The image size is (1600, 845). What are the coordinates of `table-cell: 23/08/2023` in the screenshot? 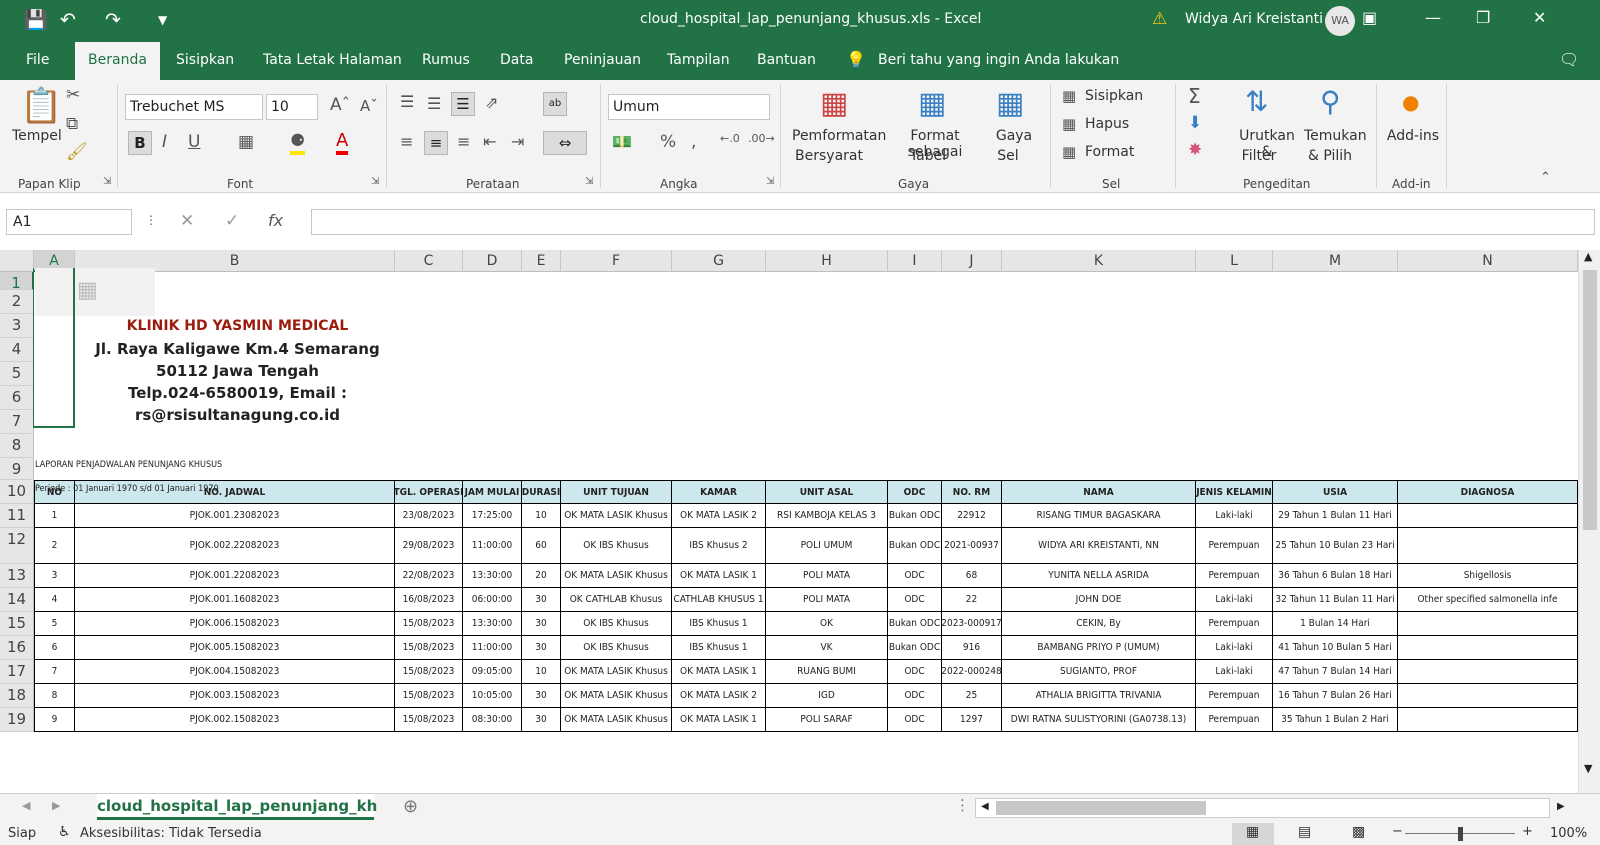 It's located at (429, 516).